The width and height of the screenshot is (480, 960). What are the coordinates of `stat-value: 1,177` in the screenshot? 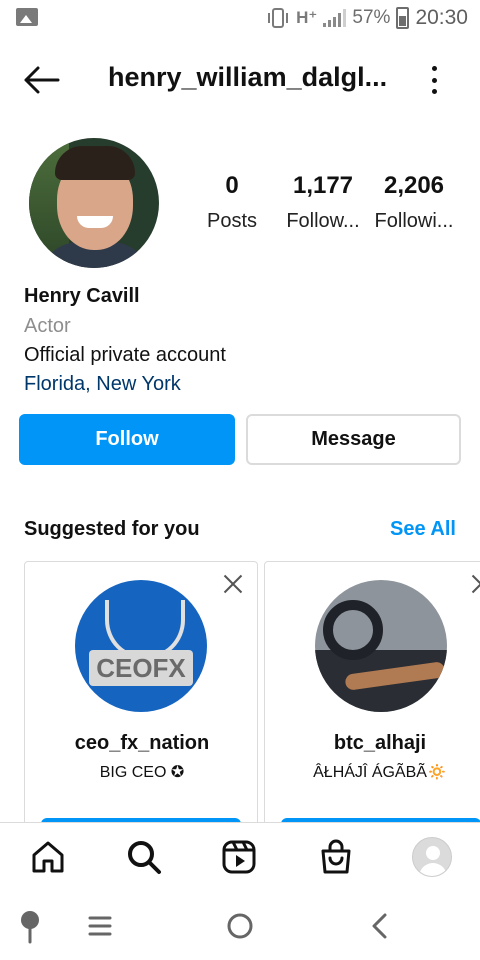 It's located at (323, 185).